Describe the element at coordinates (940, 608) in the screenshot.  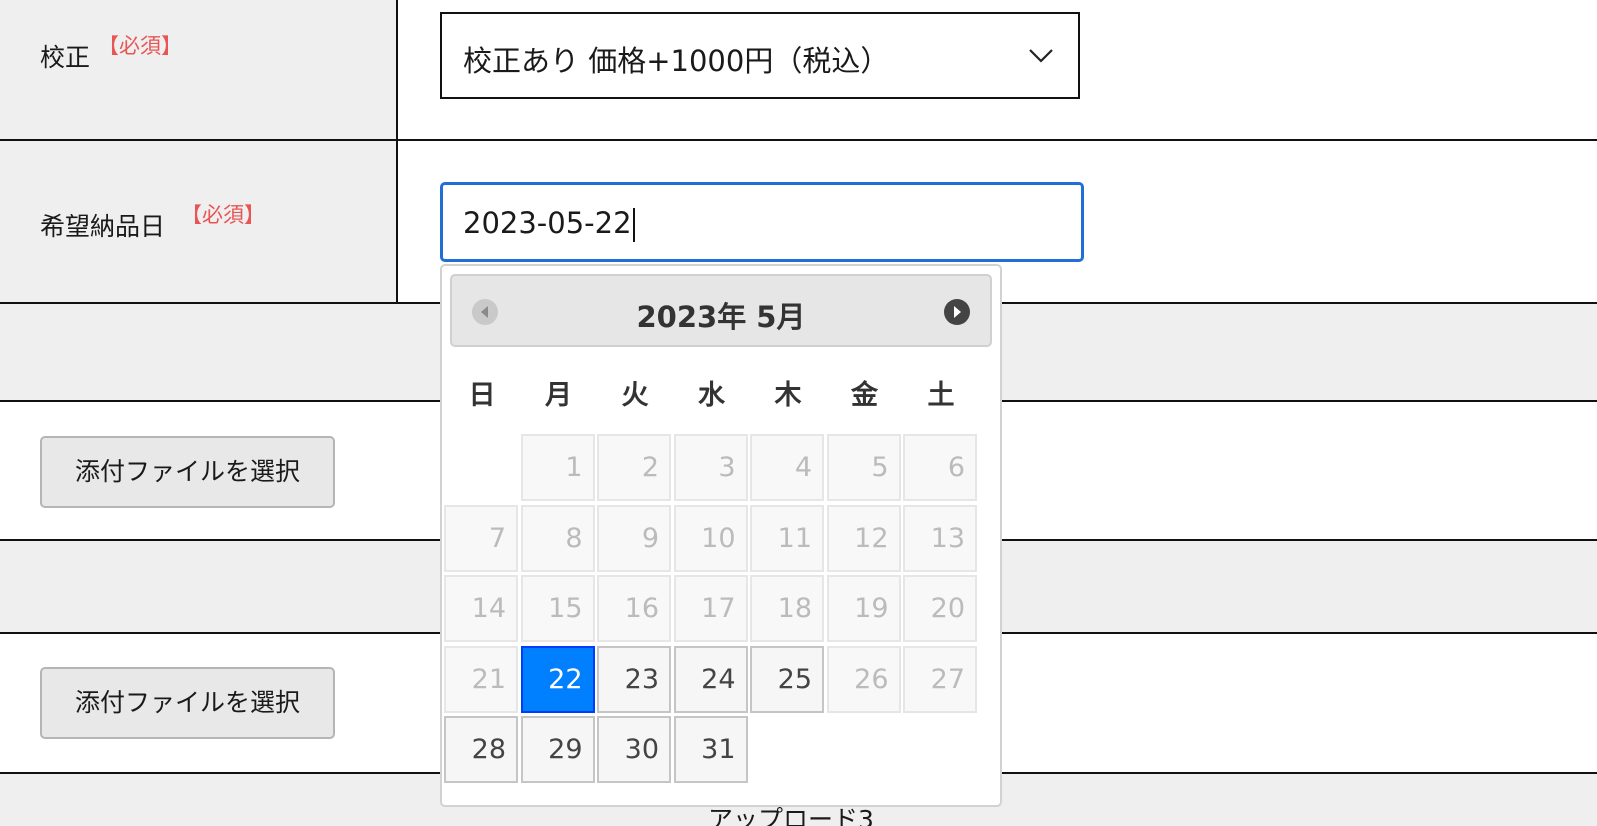
I see `datepicker-day: 20` at that location.